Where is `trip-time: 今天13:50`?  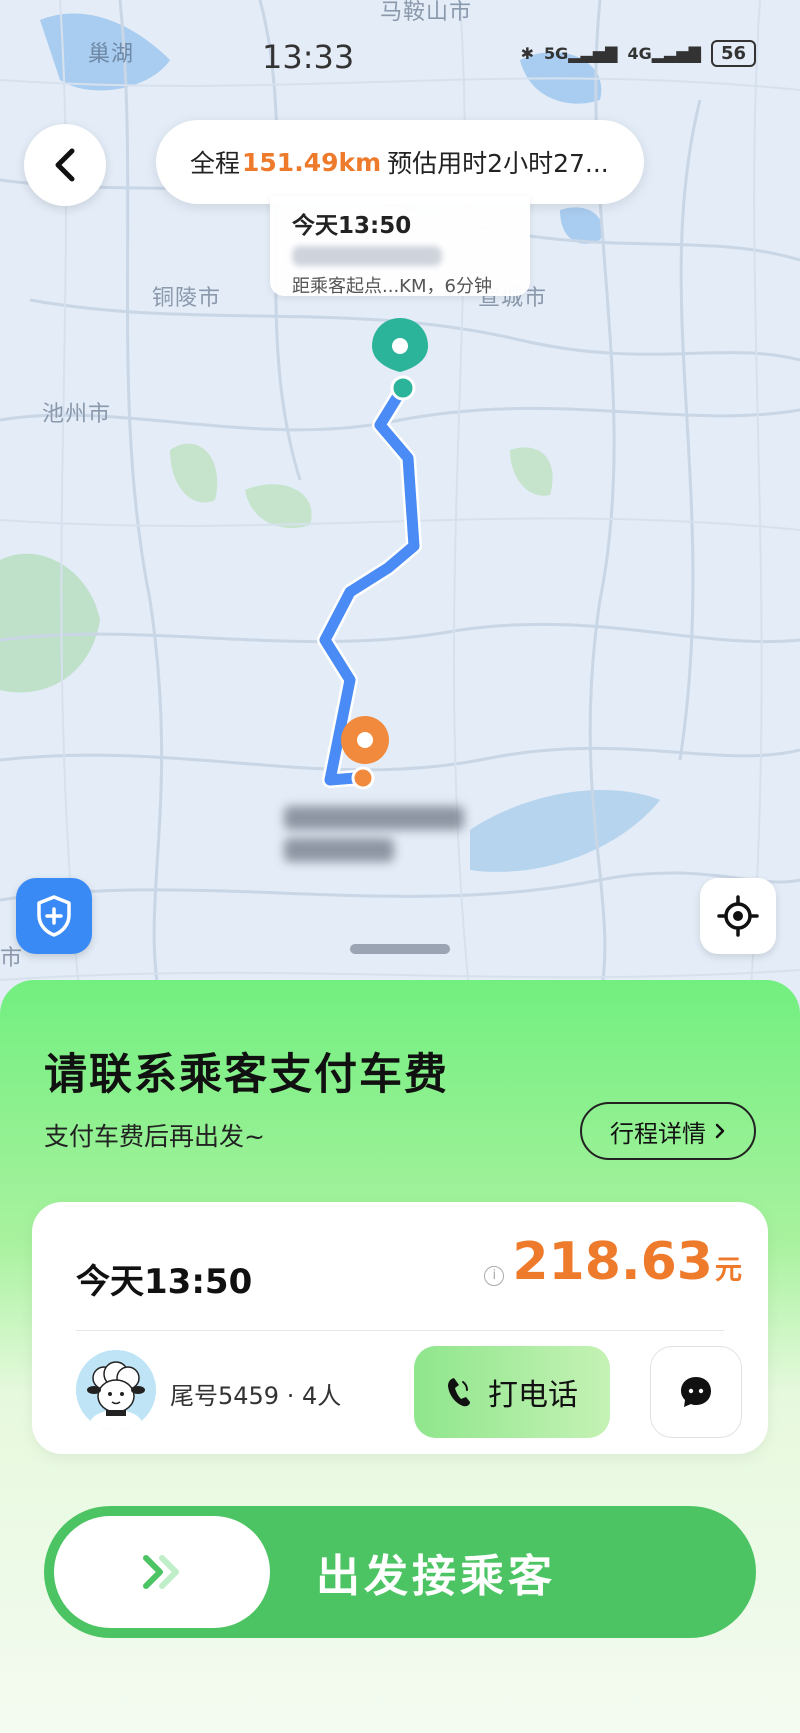 trip-time: 今天13:50 is located at coordinates (164, 1282).